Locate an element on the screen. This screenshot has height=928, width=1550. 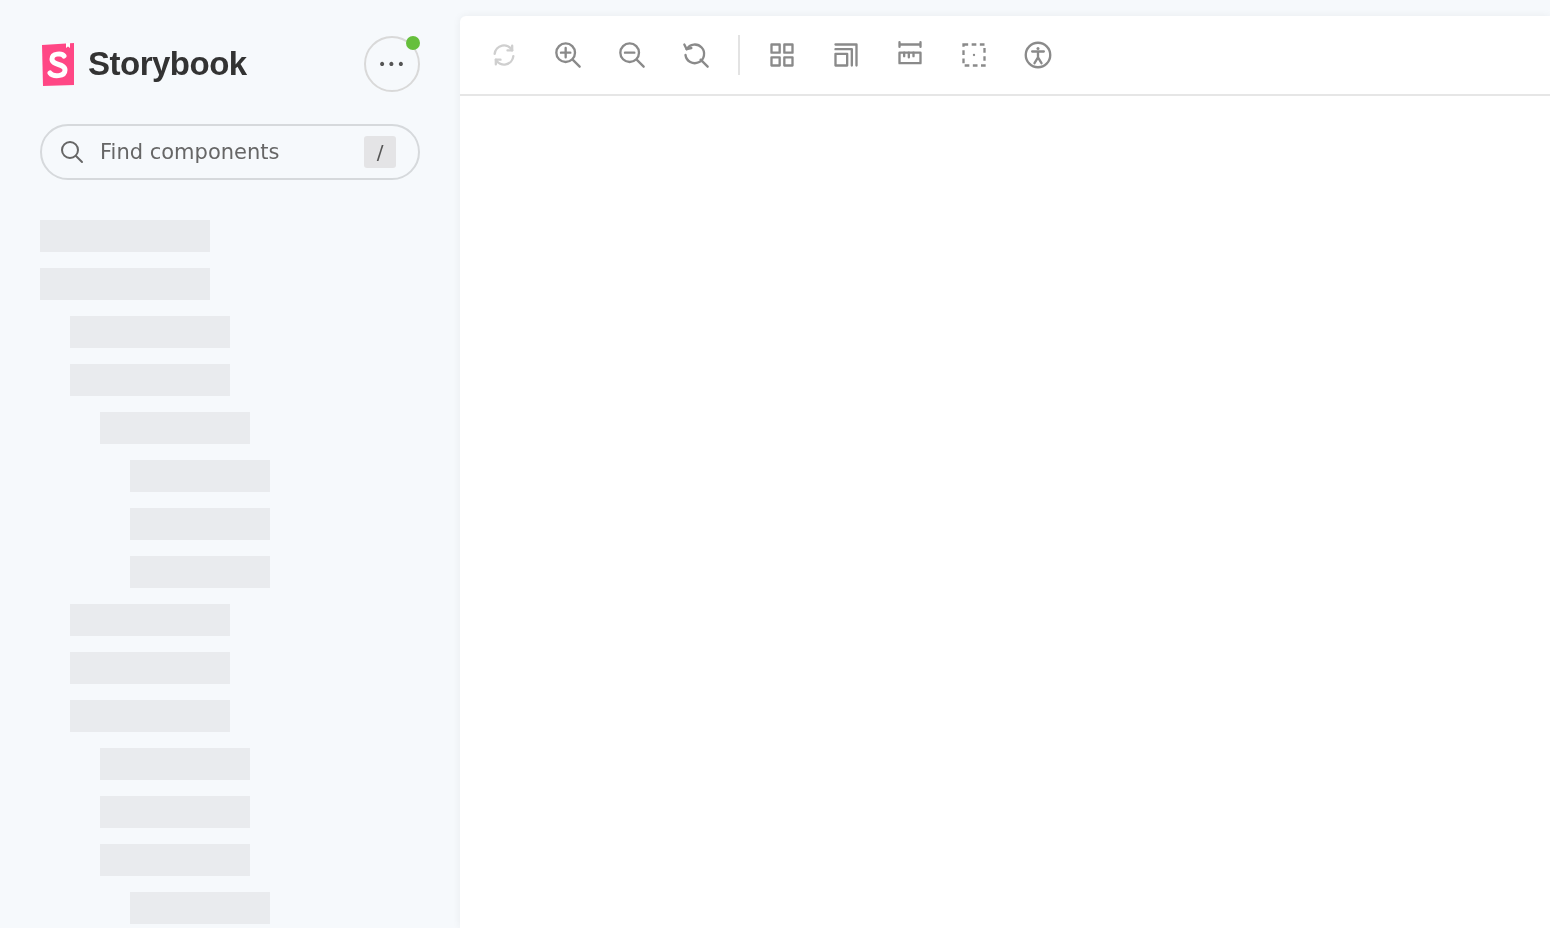
grid-icon is located at coordinates (782, 55).